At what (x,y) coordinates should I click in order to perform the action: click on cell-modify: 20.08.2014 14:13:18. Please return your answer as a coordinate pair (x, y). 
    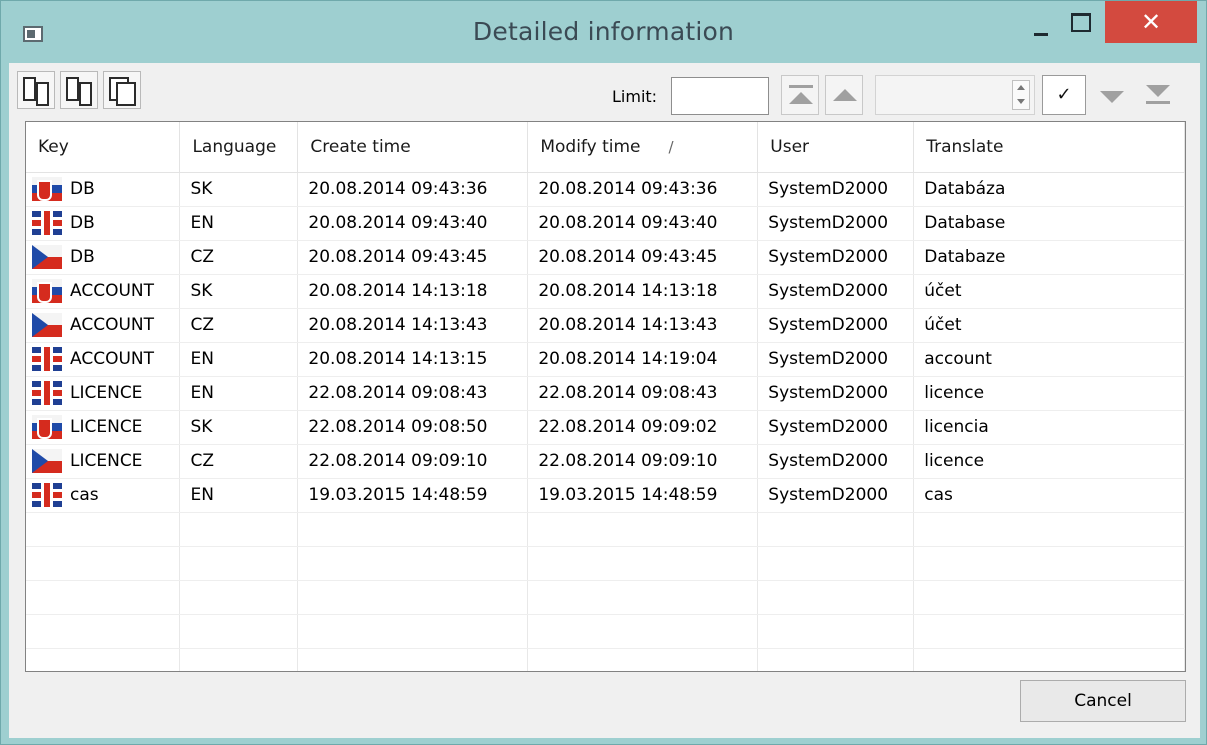
    Looking at the image, I should click on (643, 291).